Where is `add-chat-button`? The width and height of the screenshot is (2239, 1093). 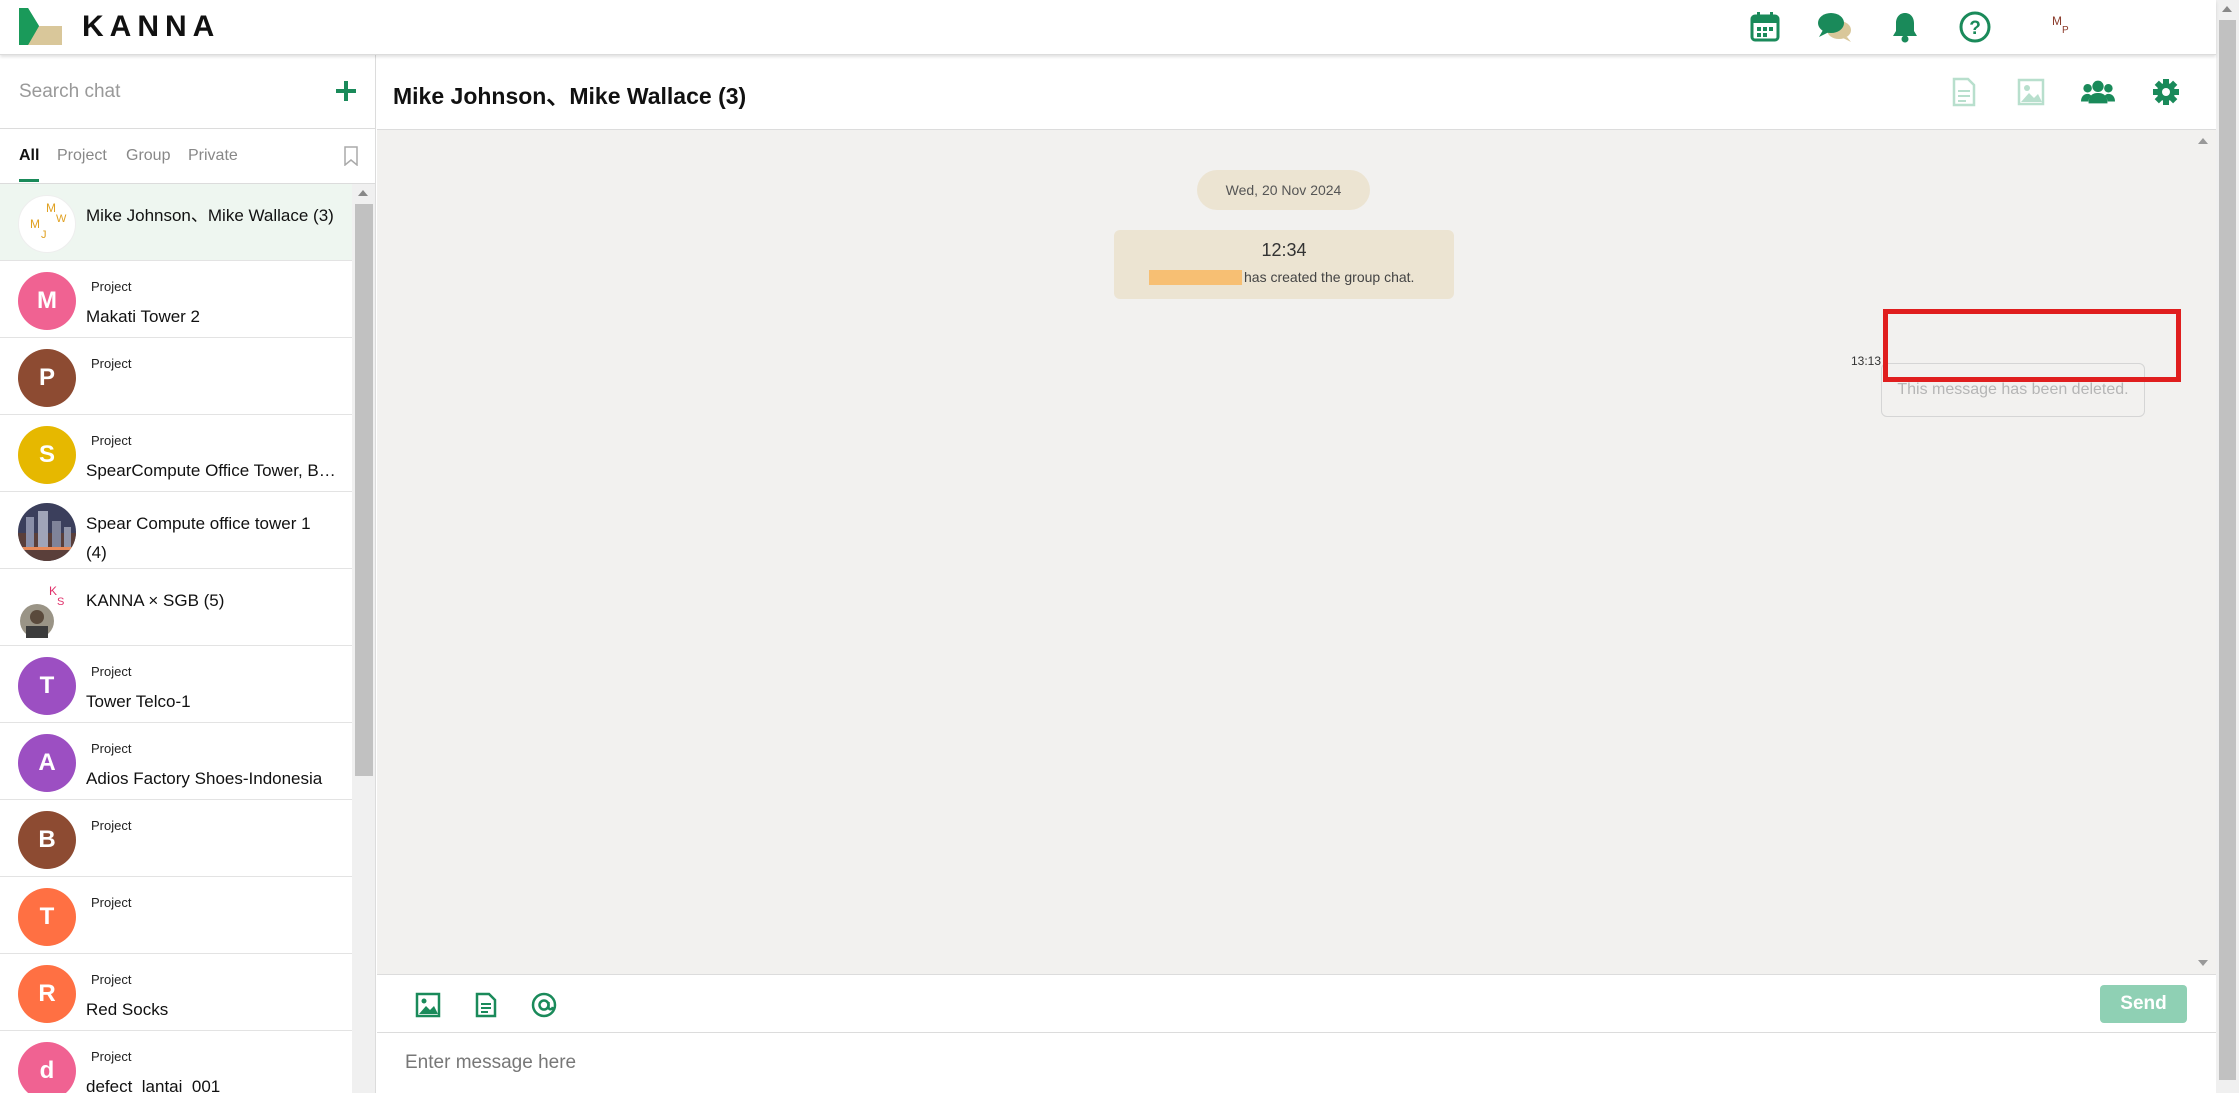 add-chat-button is located at coordinates (346, 91).